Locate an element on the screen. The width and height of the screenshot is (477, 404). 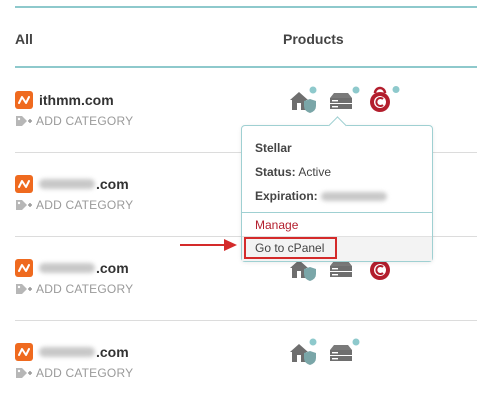
status-label: Status: is located at coordinates (275, 172).